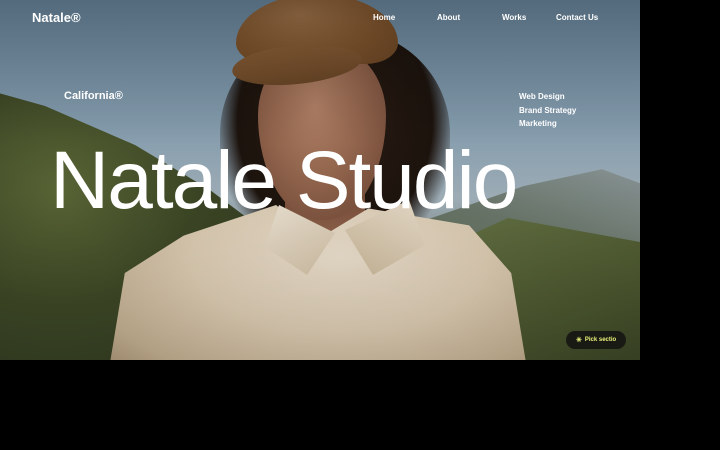 The width and height of the screenshot is (720, 450). Describe the element at coordinates (384, 17) in the screenshot. I see `nav-home: Home` at that location.